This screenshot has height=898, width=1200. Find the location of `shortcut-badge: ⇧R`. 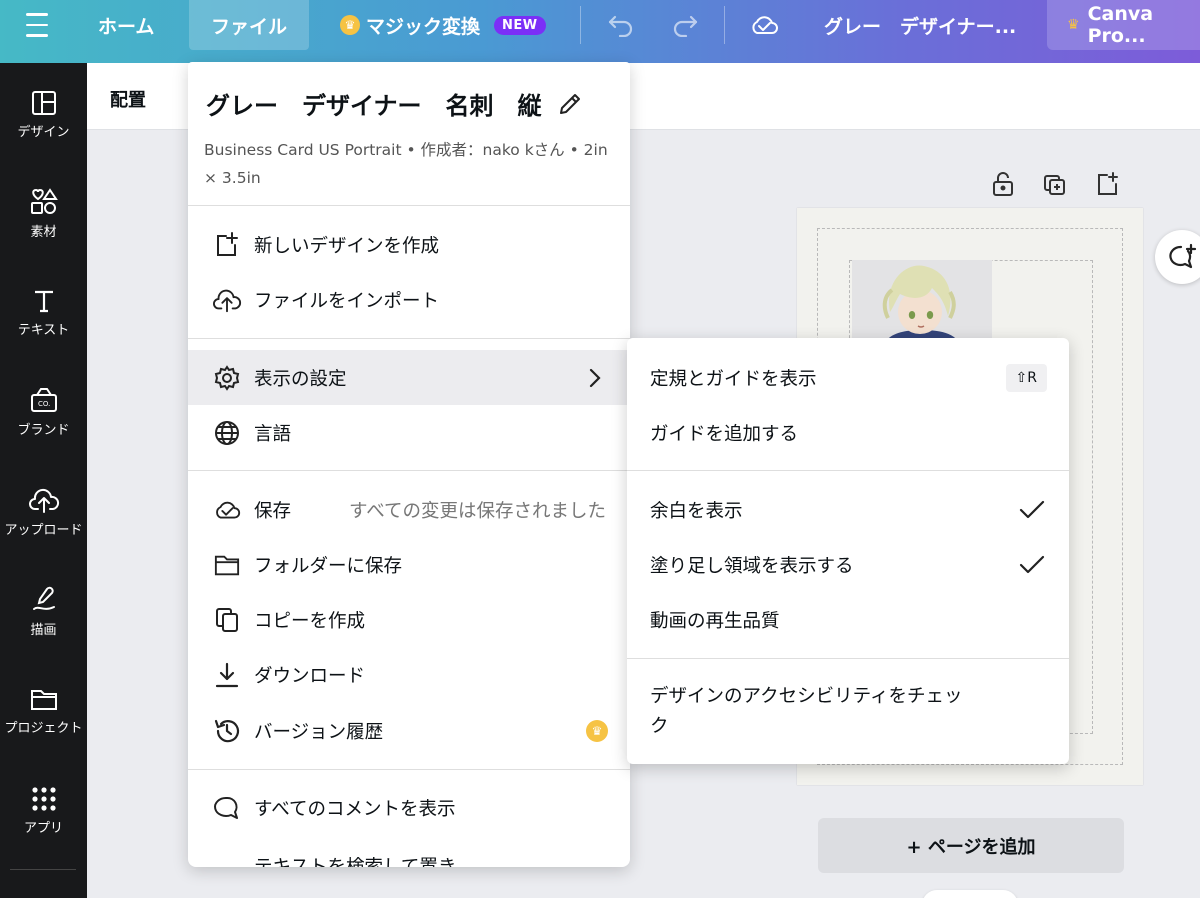

shortcut-badge: ⇧R is located at coordinates (1026, 377).